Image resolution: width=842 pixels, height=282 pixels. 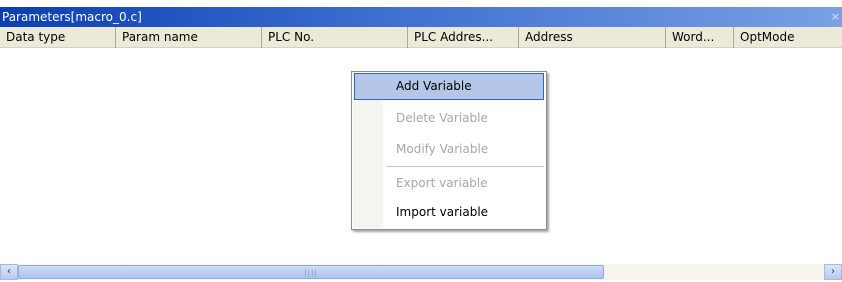 I want to click on column-header-data-type: Data type, so click(x=58, y=37).